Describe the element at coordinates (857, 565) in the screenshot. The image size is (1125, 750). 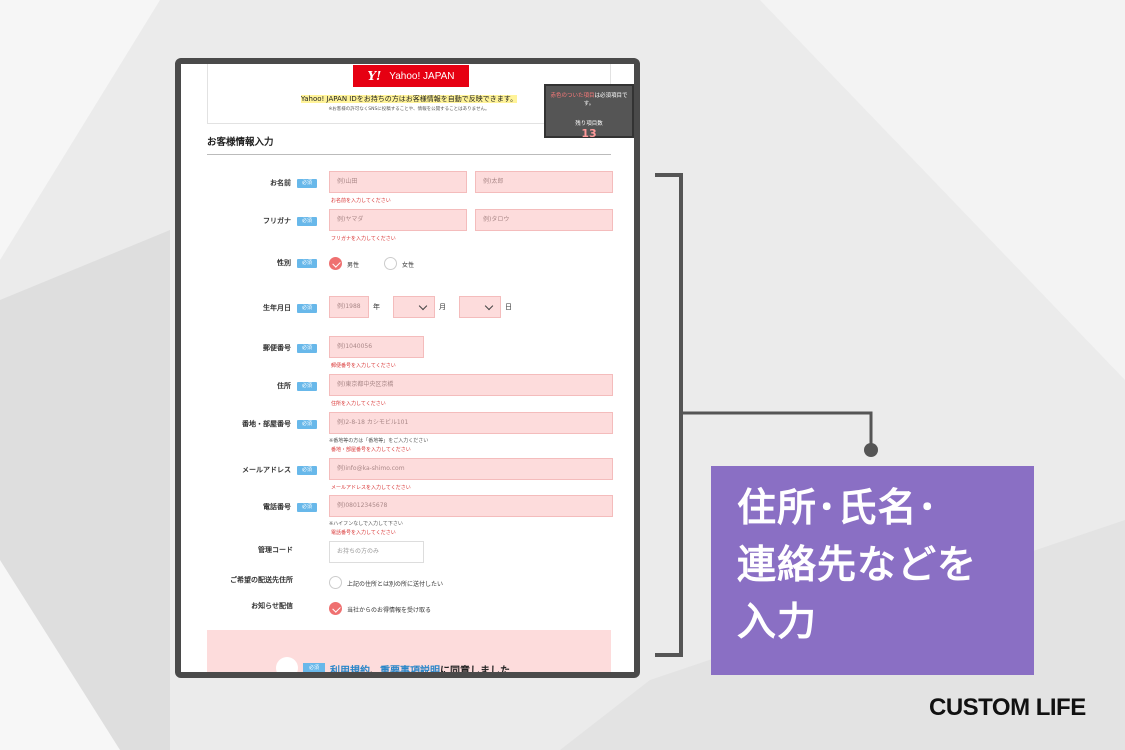
I see `callout-line-2: 連絡先などを` at that location.